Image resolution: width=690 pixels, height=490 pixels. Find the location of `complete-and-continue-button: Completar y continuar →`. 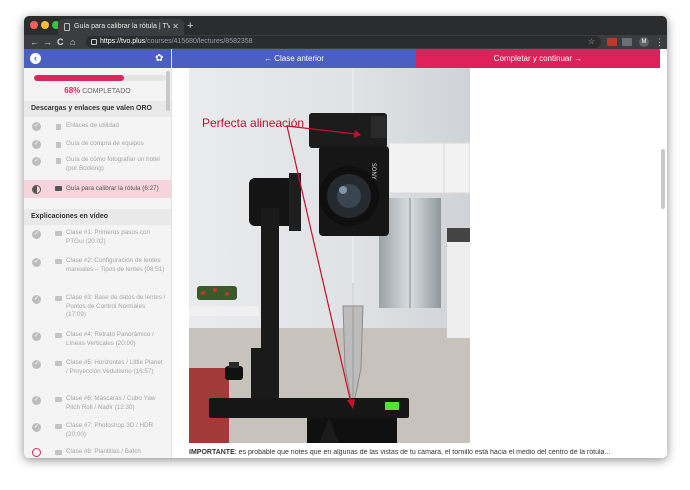

complete-and-continue-button: Completar y continuar → is located at coordinates (538, 58).